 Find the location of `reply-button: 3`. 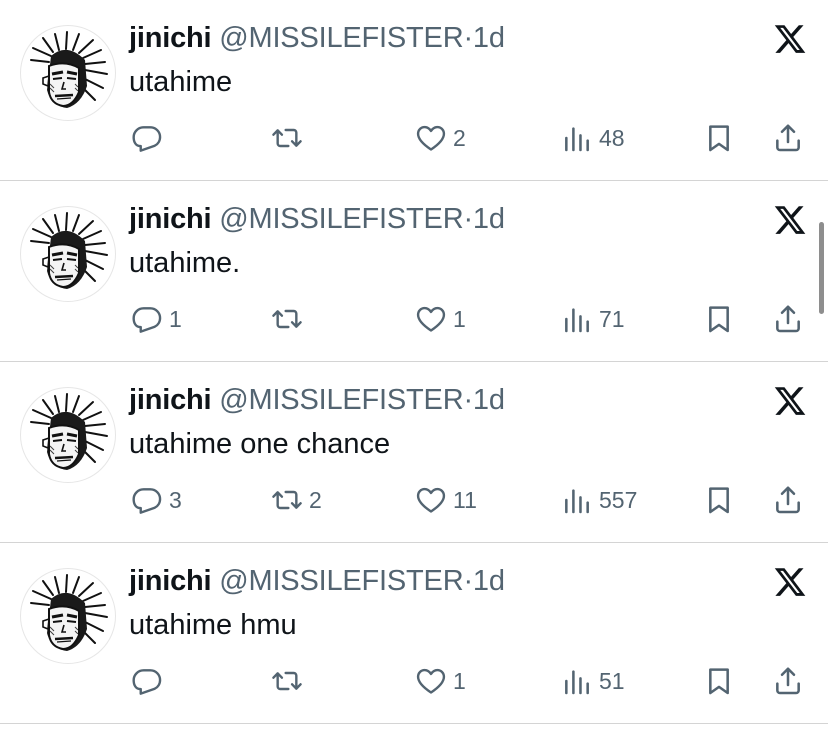

reply-button: 3 is located at coordinates (156, 500).